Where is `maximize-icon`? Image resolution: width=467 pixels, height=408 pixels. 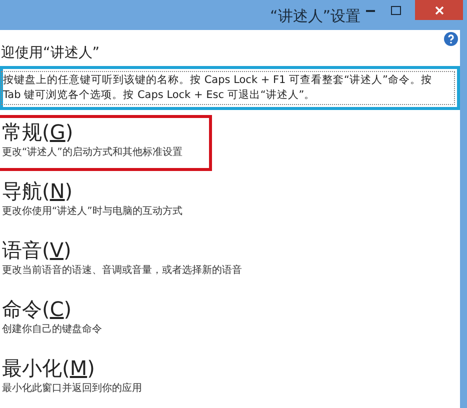
maximize-icon is located at coordinates (396, 10).